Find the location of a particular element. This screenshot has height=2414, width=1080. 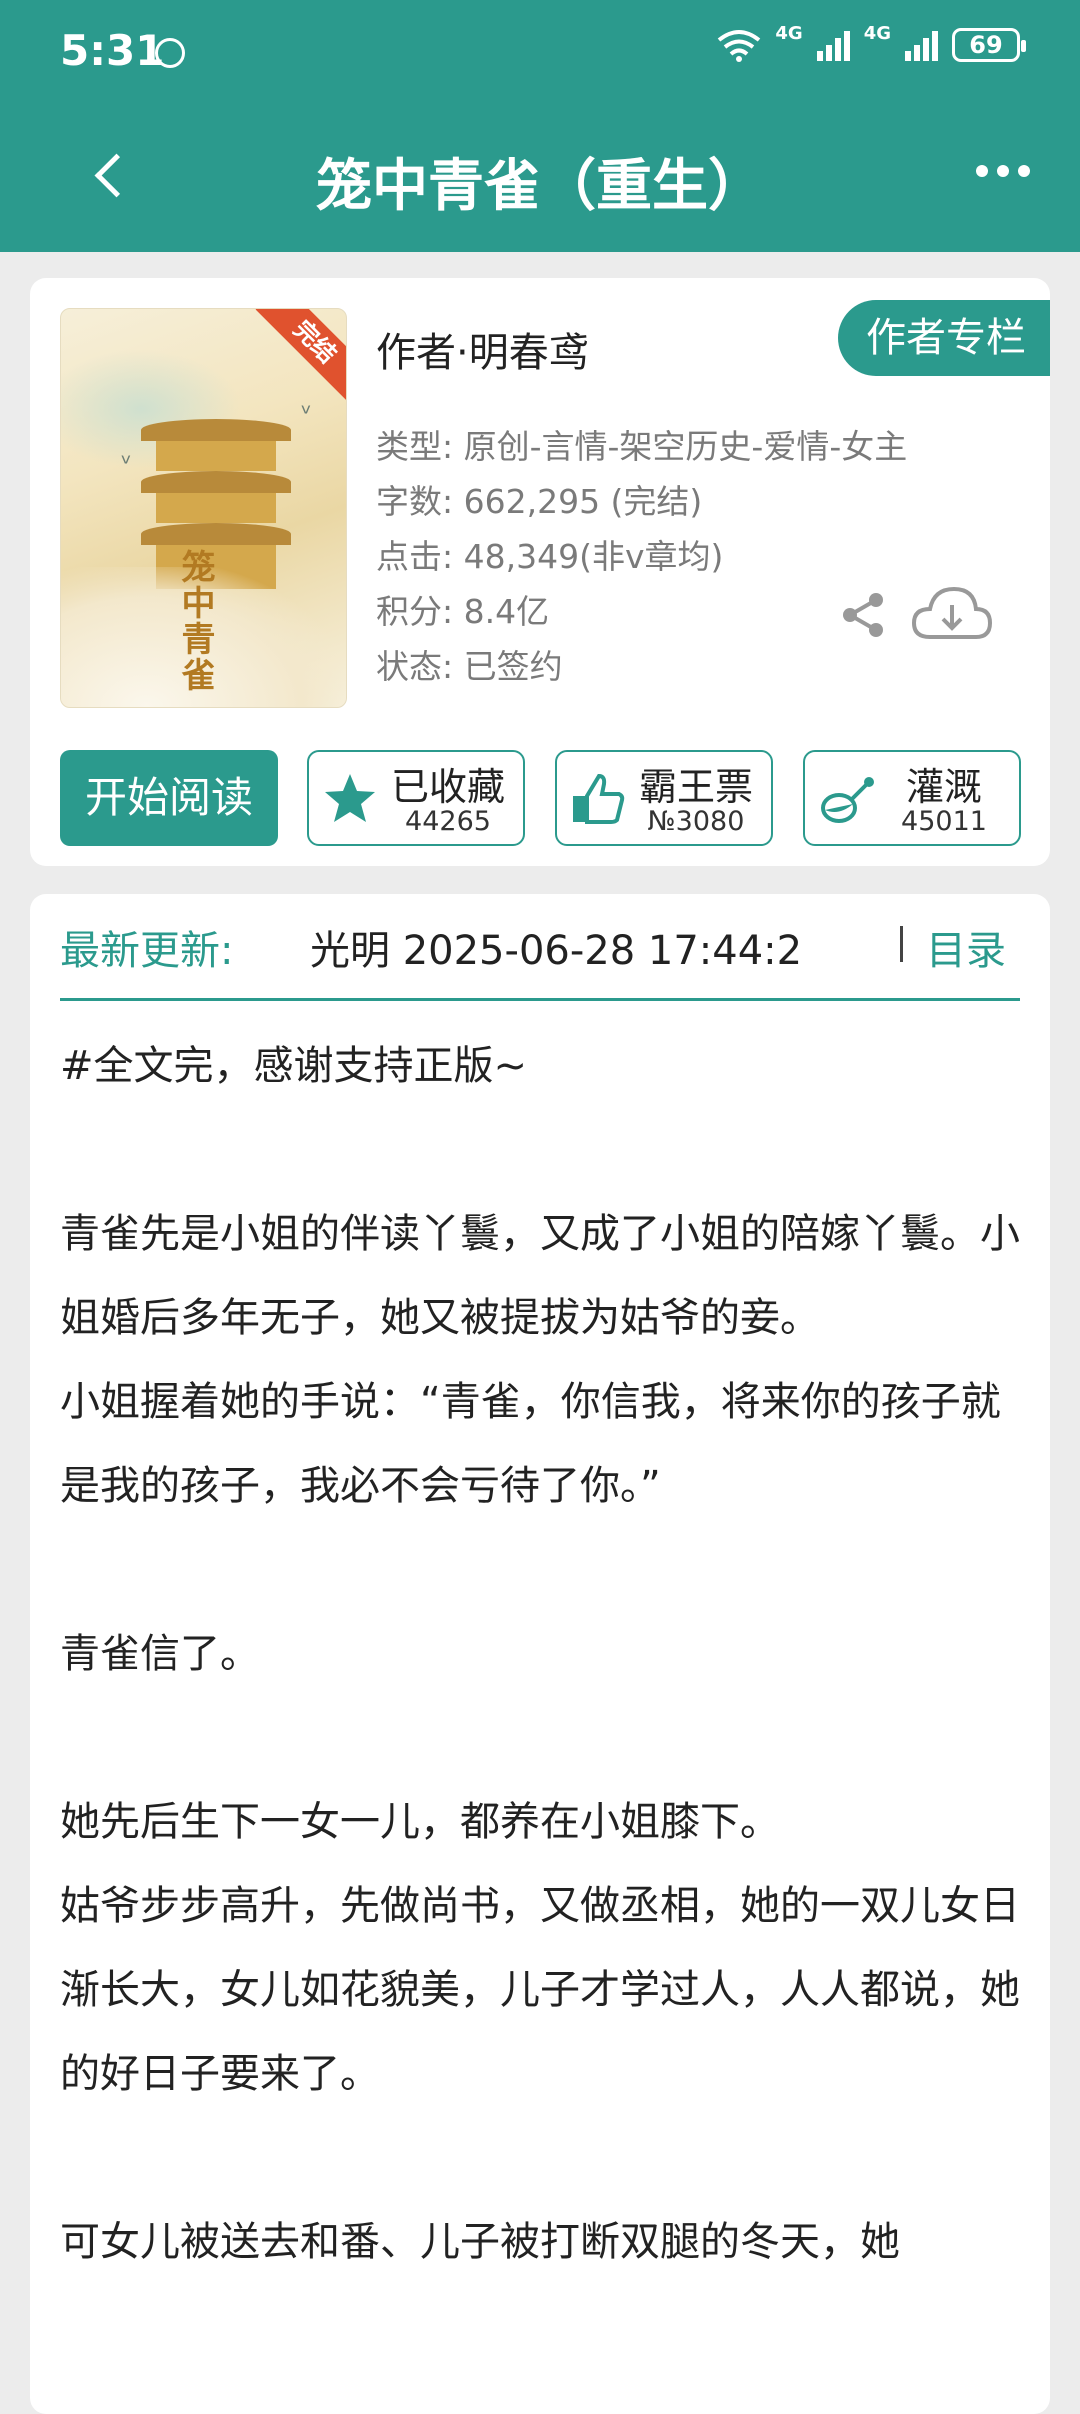

intro-paragraph: 可女儿被送去和番、儿子被打断双腿的冬天，她 is located at coordinates (480, 2242).